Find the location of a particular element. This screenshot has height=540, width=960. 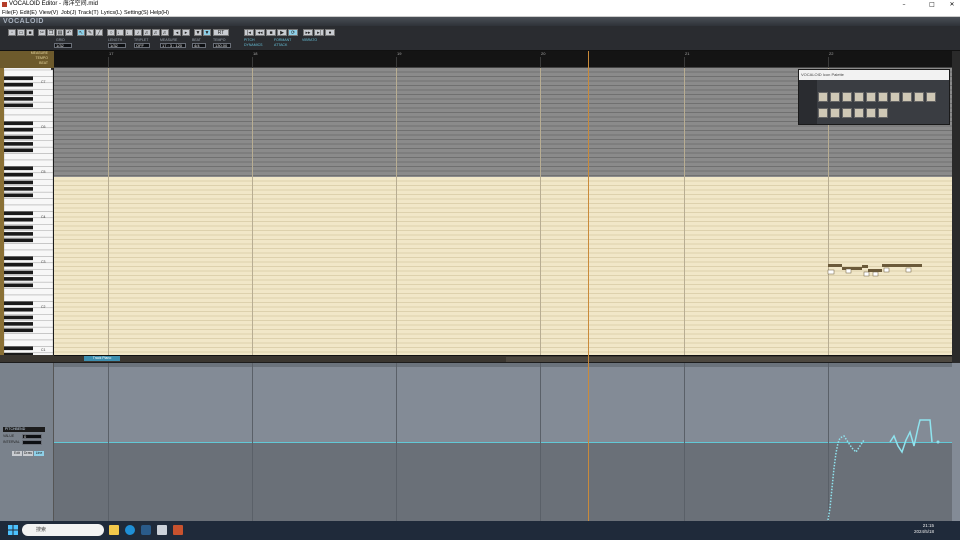

white-key is located at coordinates (28, 292).